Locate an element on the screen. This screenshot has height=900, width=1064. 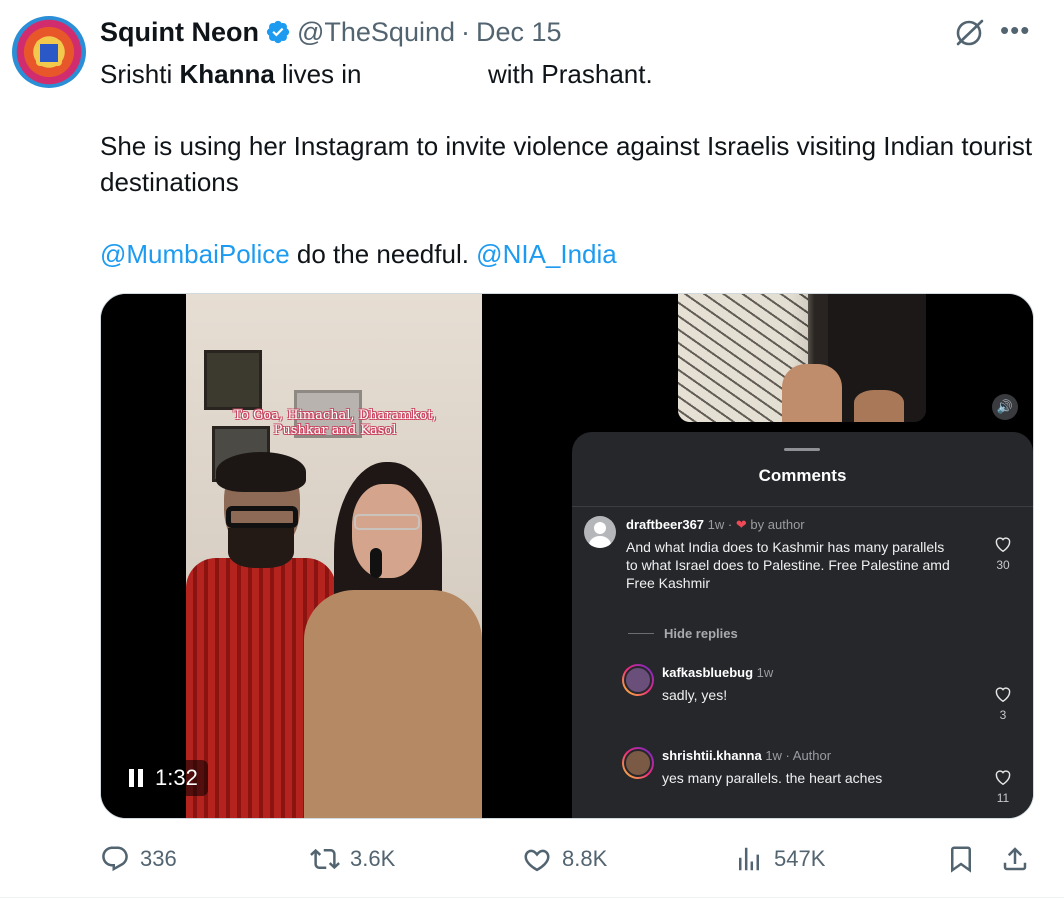
tweet-line-1: Srishti Khanna lives in with Prashant. is located at coordinates (376, 74).